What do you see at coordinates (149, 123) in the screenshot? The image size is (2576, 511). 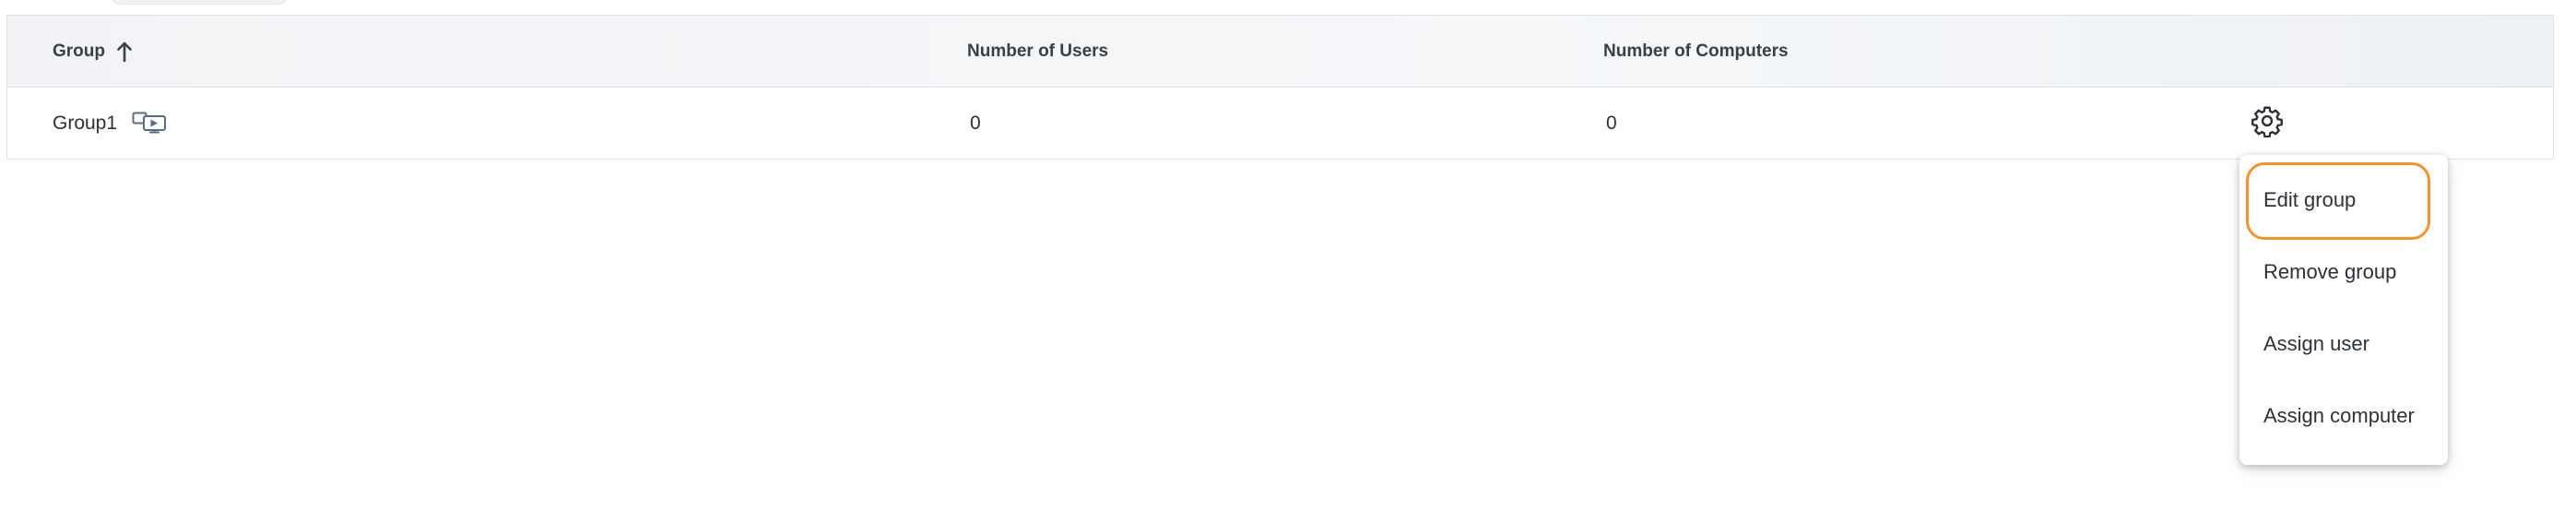 I see `remote-desktop-icon` at bounding box center [149, 123].